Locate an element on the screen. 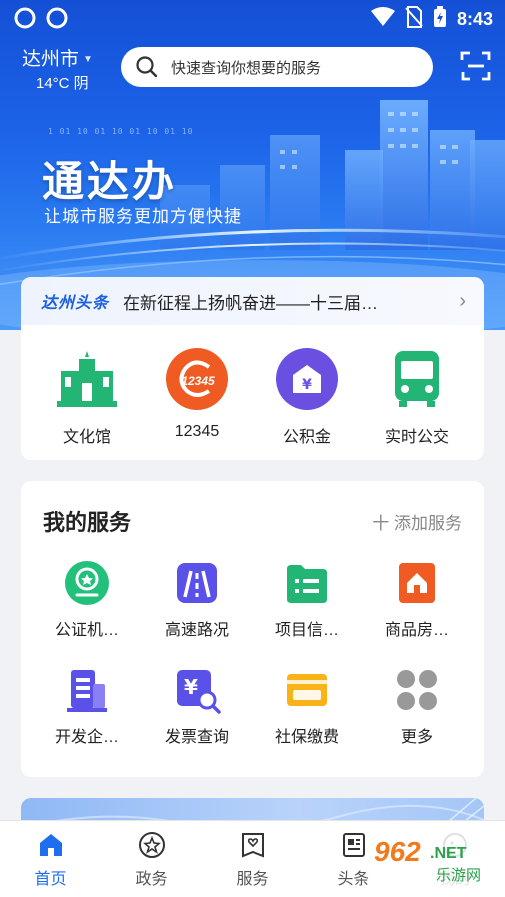  battery-charging-icon is located at coordinates (440, 19).